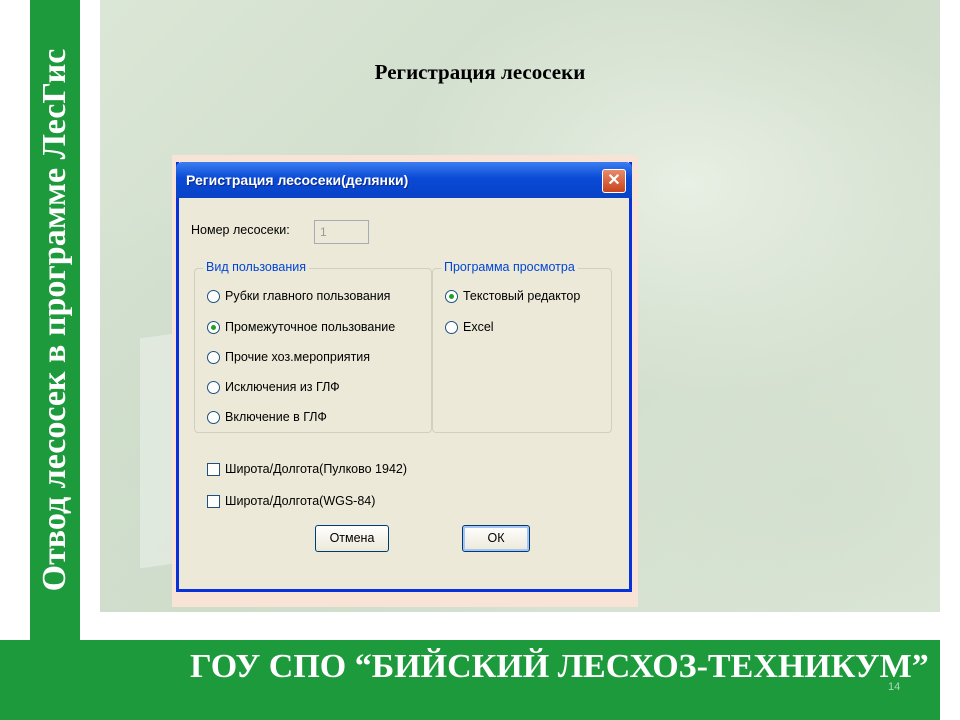  What do you see at coordinates (310, 327) in the screenshot?
I see `radio-label: Промежуточное пользование` at bounding box center [310, 327].